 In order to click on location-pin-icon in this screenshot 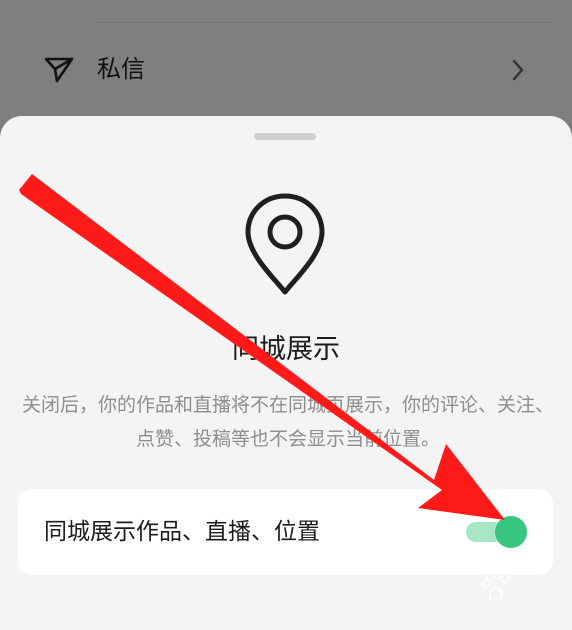, I will do `click(285, 244)`.